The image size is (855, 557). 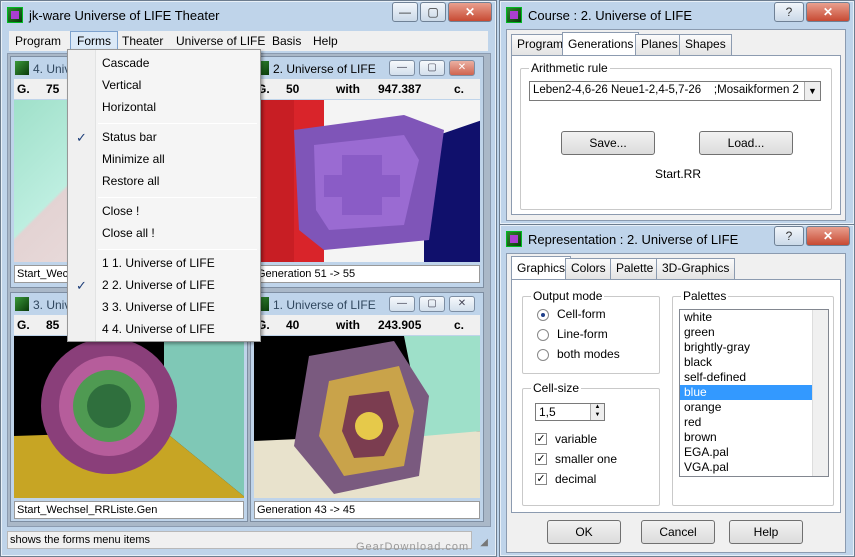 I want to click on checkbox-decimal-label: decimal, so click(x=576, y=479).